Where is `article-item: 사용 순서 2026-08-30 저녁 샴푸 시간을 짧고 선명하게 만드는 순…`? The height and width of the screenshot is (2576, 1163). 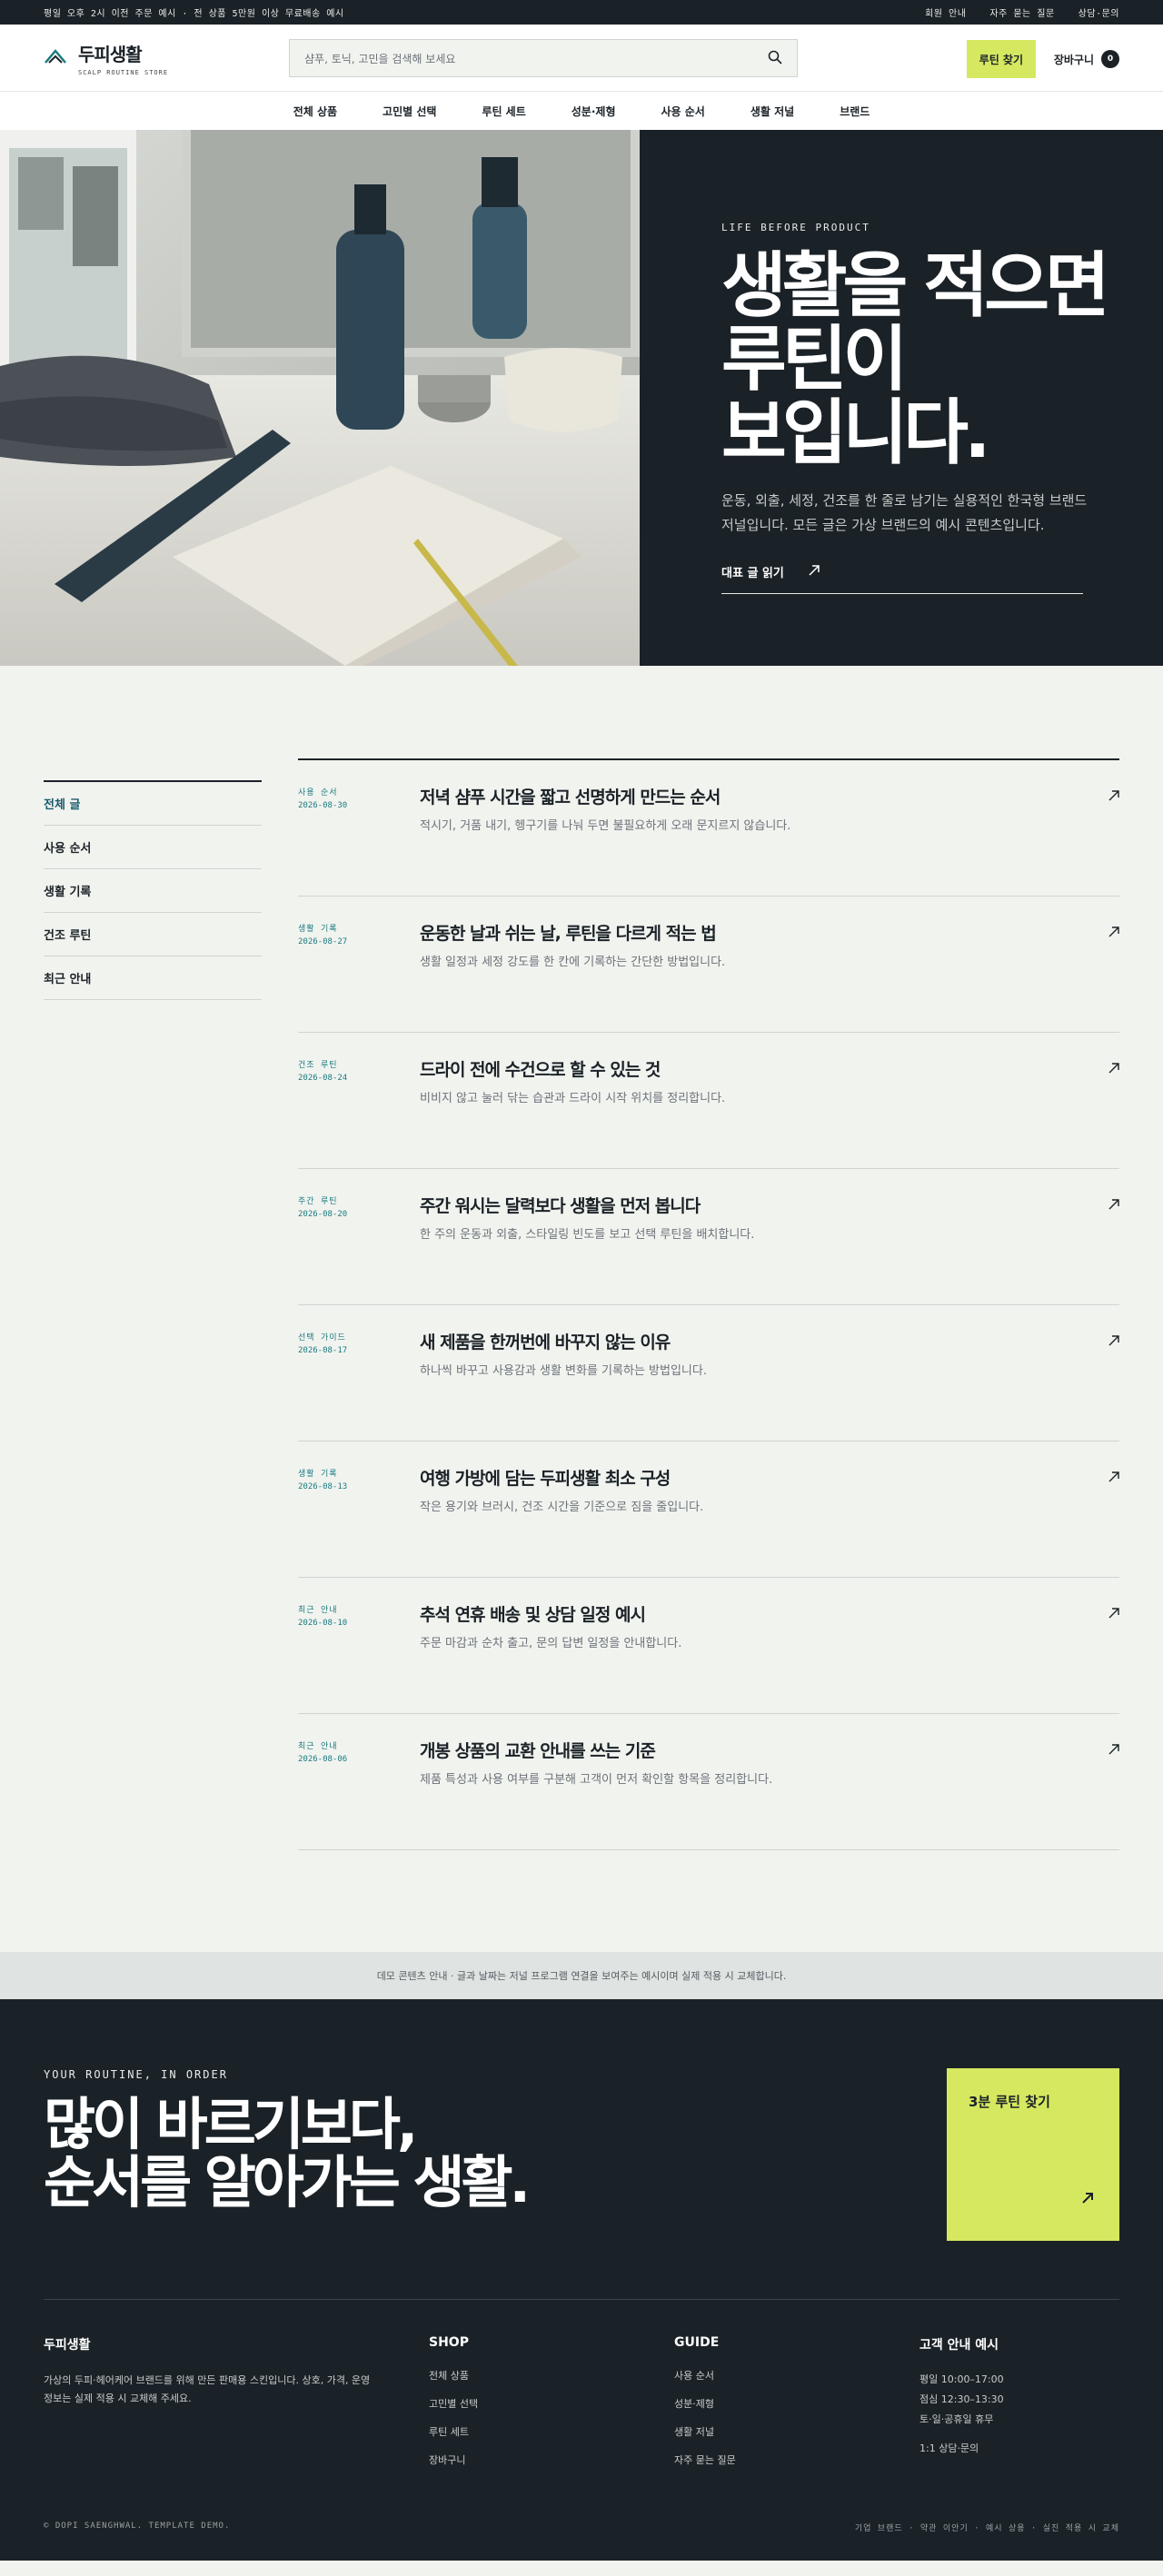 article-item: 사용 순서 2026-08-30 저녁 샴푸 시간을 짧고 선명하게 만드는 순… is located at coordinates (708, 828).